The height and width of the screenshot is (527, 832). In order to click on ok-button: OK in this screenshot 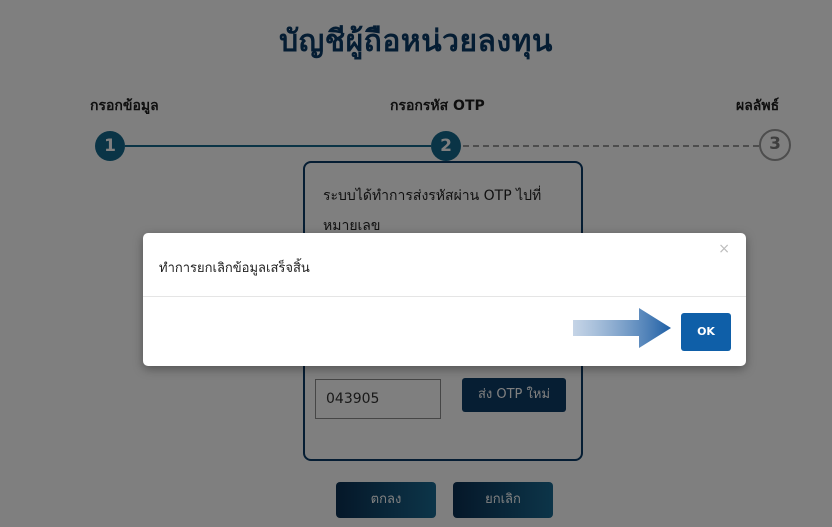, I will do `click(706, 332)`.